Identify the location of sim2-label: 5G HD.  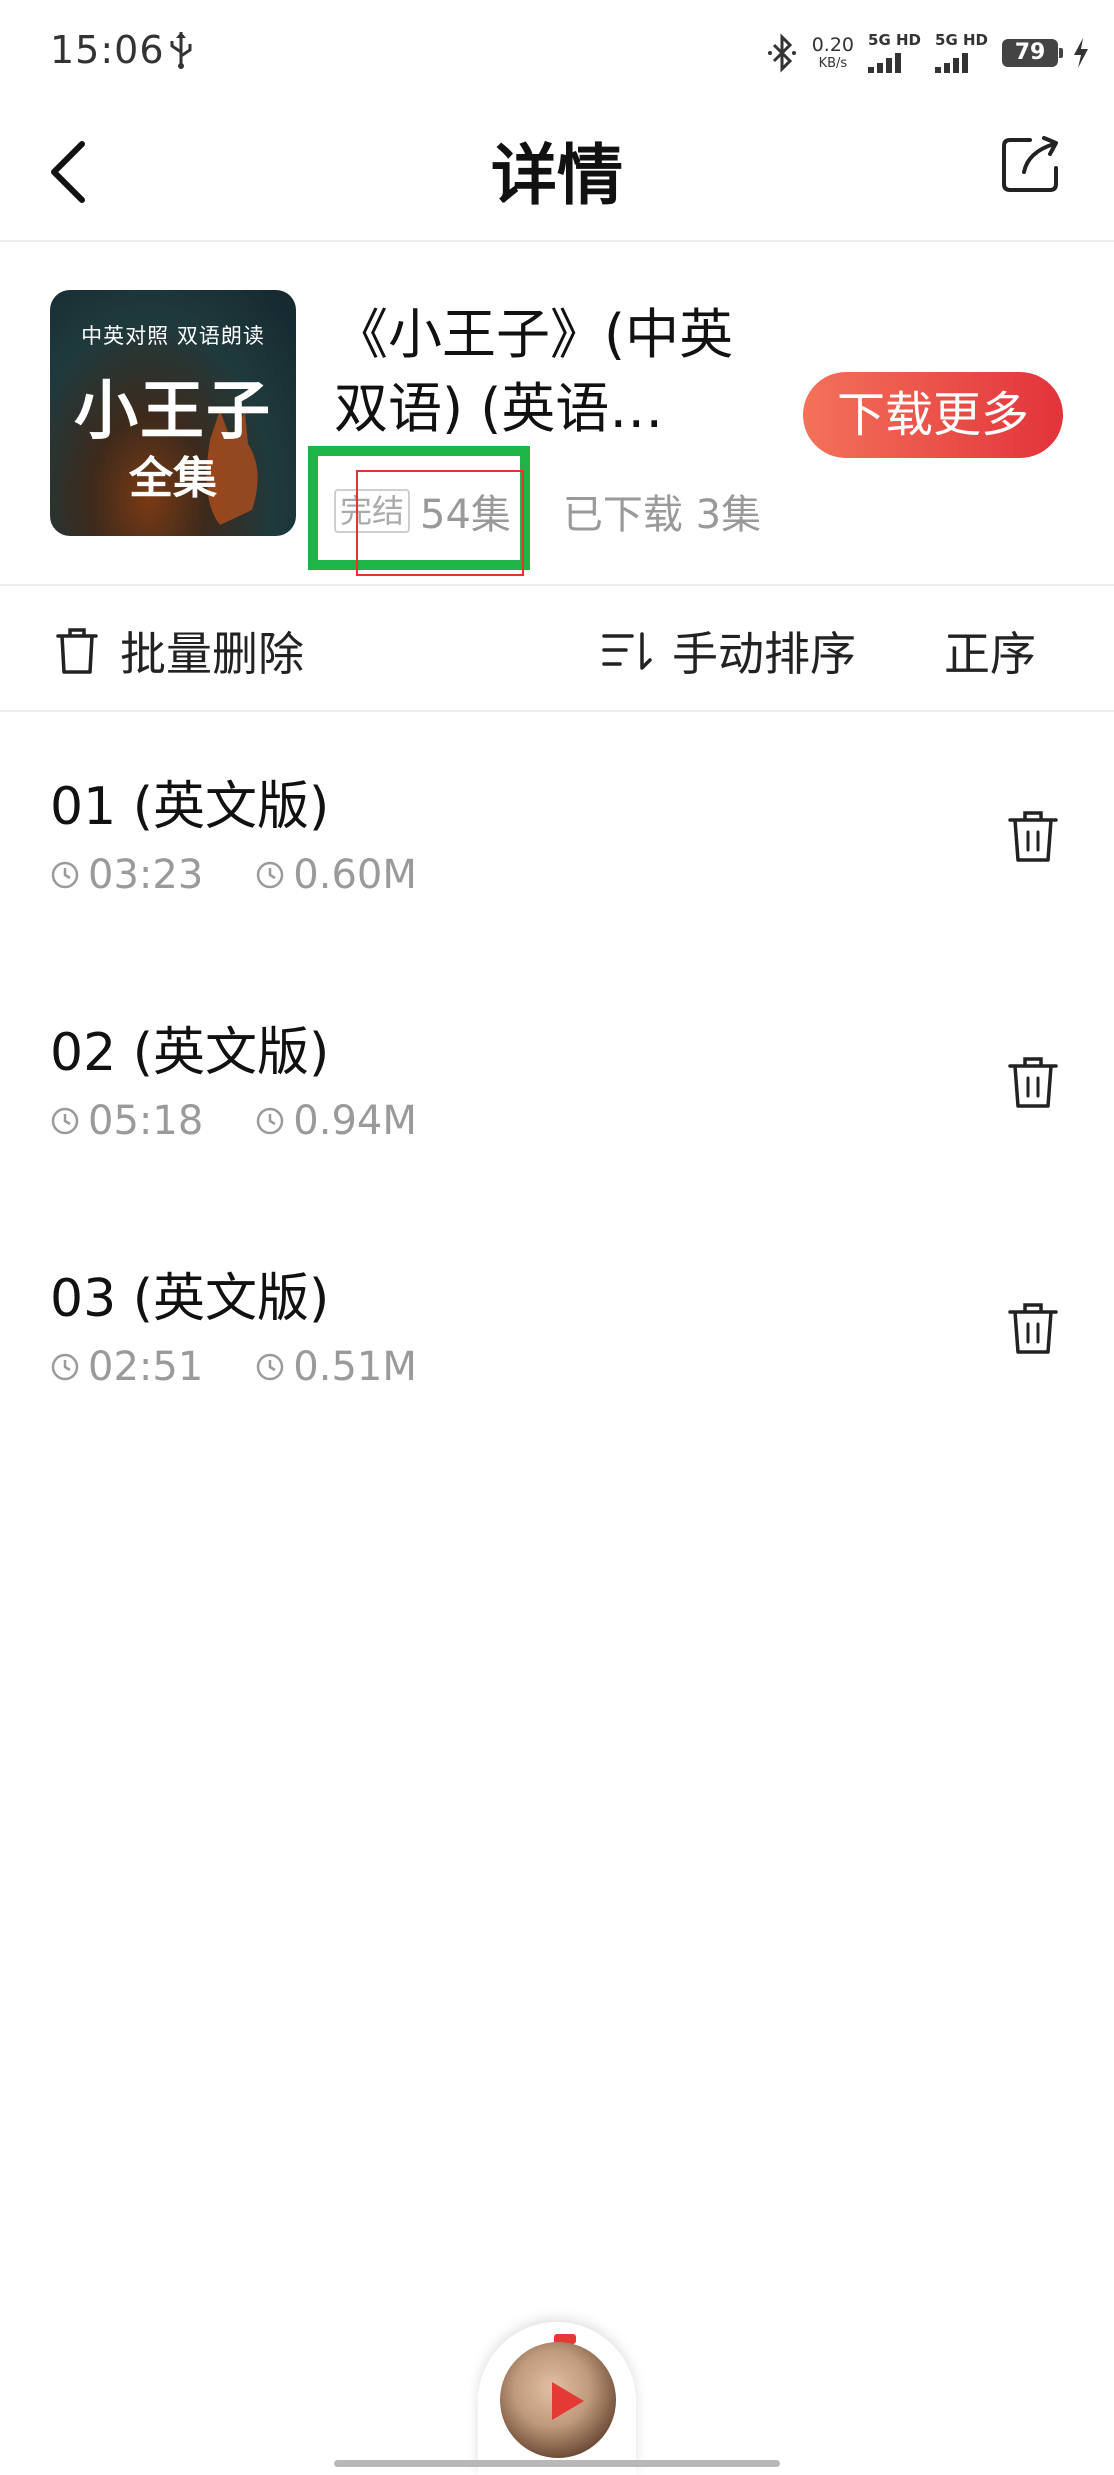
(961, 40).